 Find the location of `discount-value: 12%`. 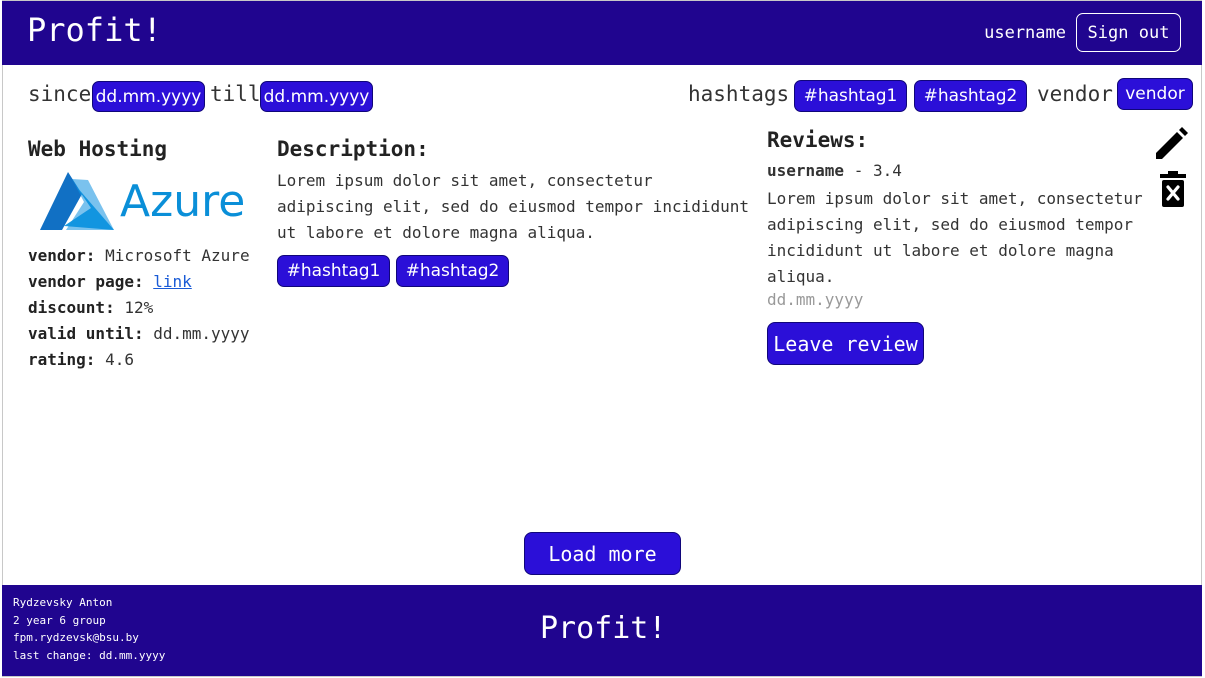

discount-value: 12% is located at coordinates (139, 307).